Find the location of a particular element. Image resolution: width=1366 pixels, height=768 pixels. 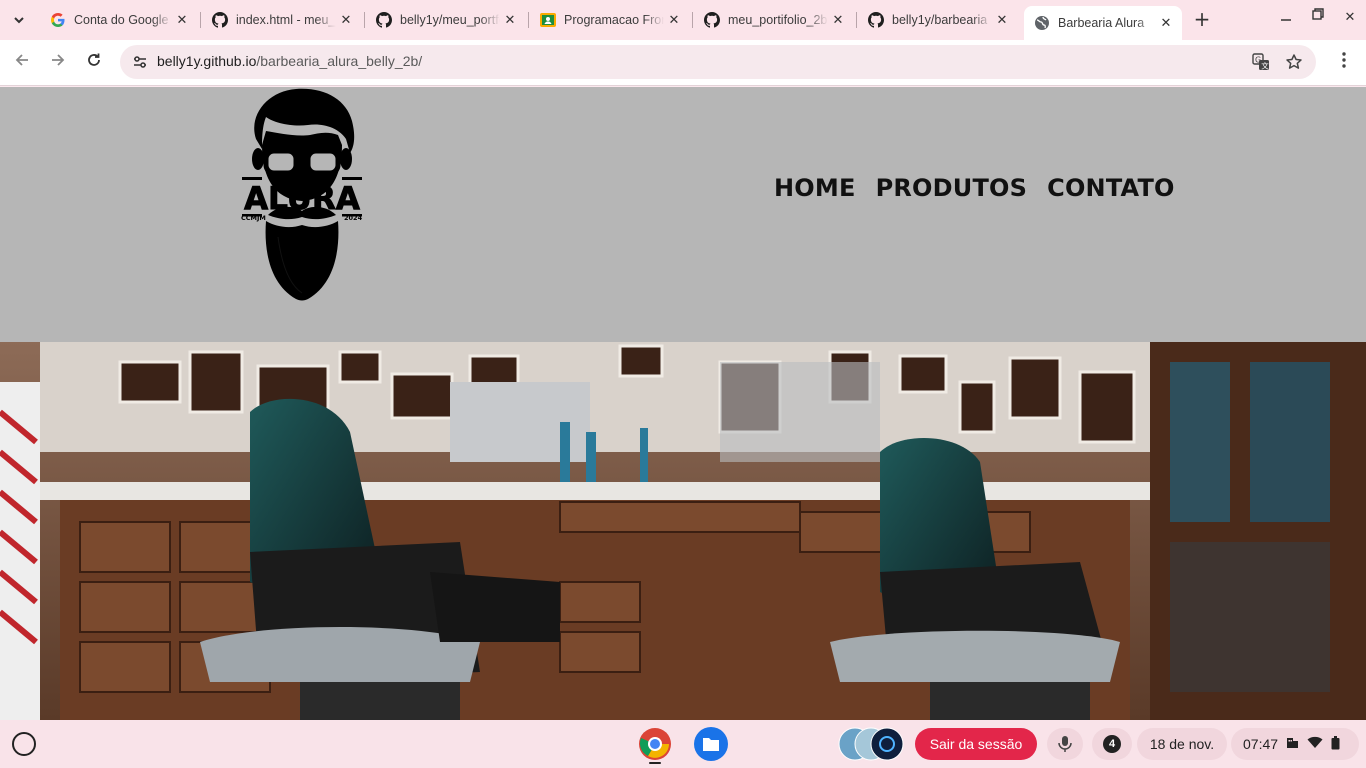

notification-pill: 4 is located at coordinates (1112, 744).